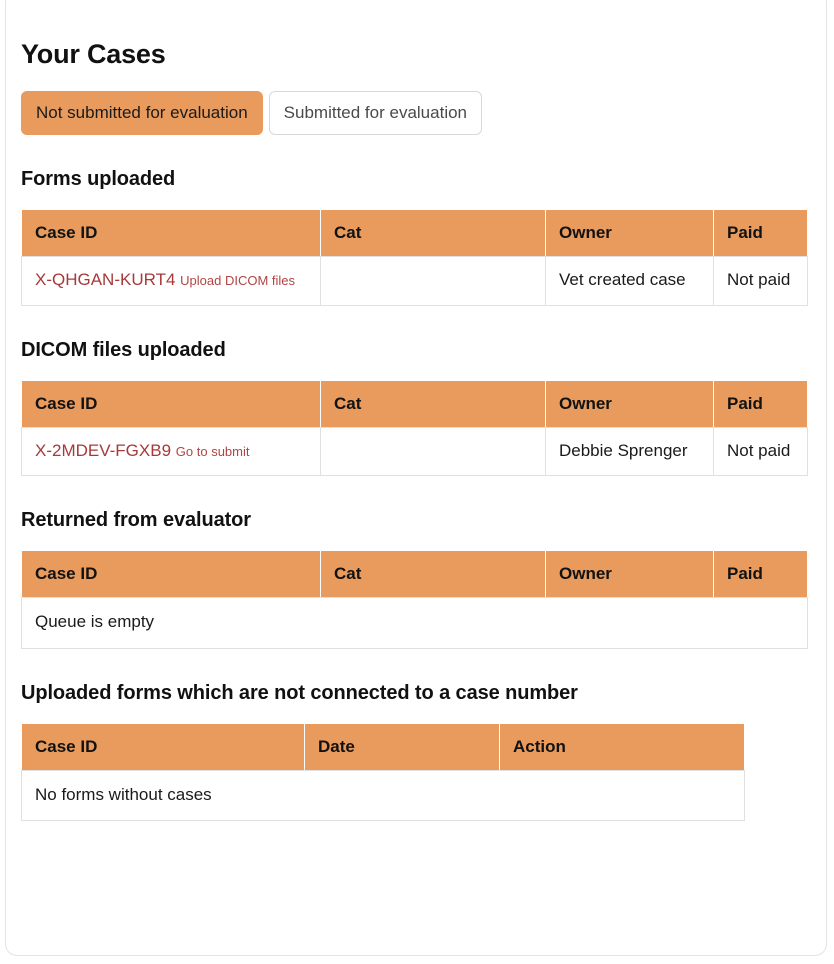 The image size is (834, 964). I want to click on column-header-date: Date, so click(402, 746).